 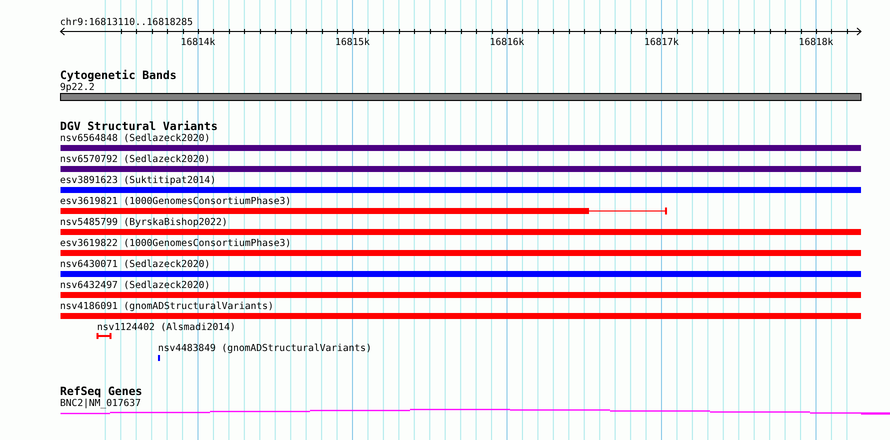 What do you see at coordinates (100, 403) in the screenshot?
I see `gene-label: BNC2|NM_017637` at bounding box center [100, 403].